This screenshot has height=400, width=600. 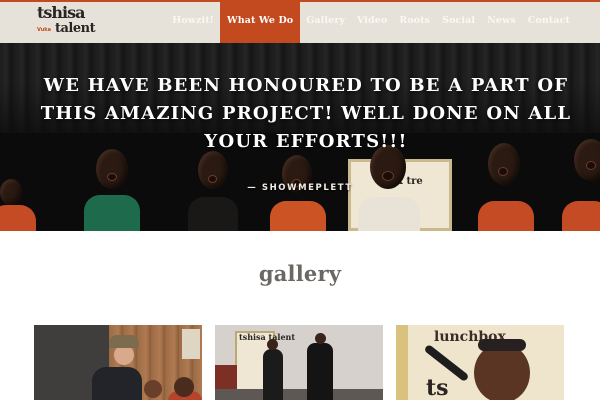 What do you see at coordinates (61, 12) in the screenshot?
I see `logo-wordmark-top: tshisa` at bounding box center [61, 12].